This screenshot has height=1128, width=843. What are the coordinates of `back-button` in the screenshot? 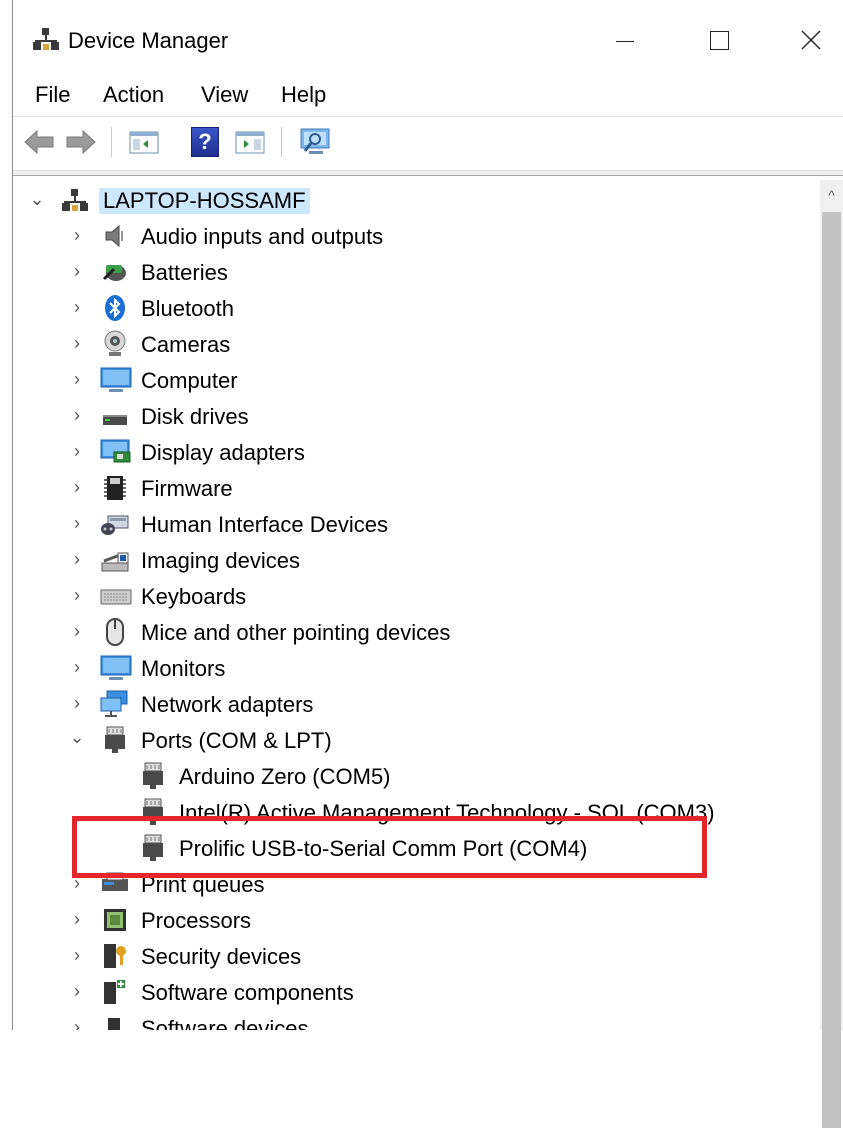 It's located at (39, 142).